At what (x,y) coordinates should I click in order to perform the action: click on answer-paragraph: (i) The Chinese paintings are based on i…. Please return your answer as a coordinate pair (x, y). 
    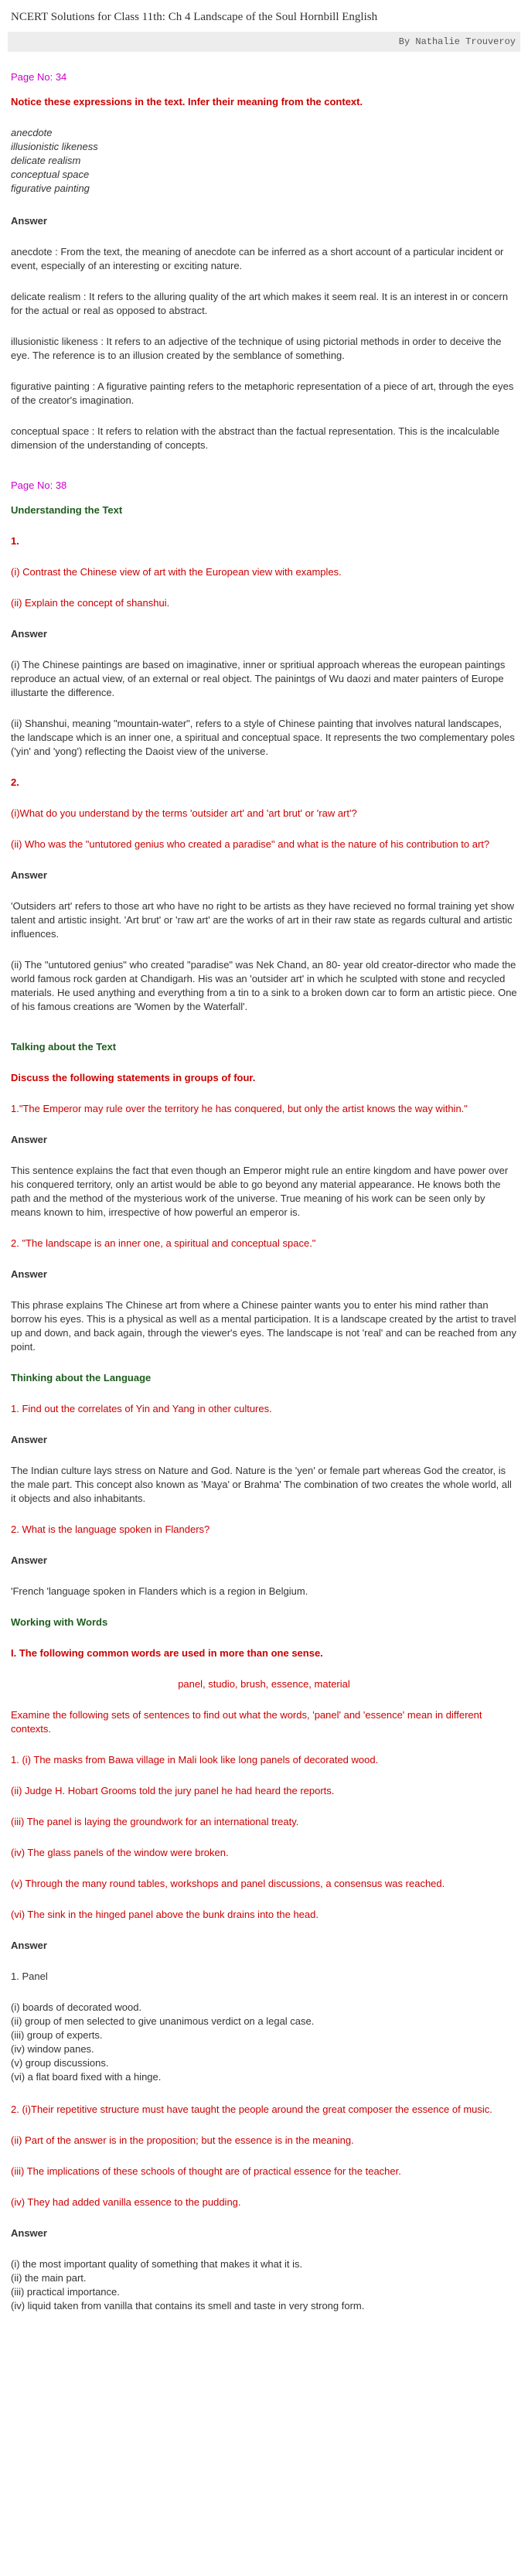
    Looking at the image, I should click on (258, 679).